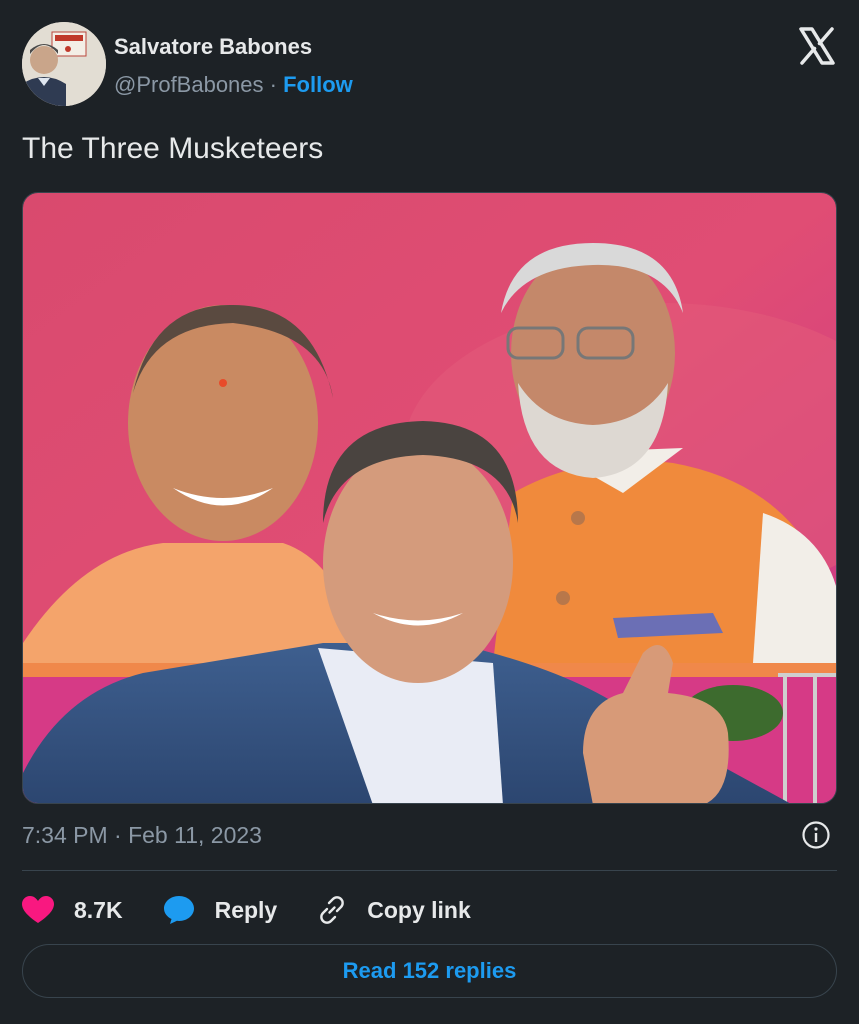  I want to click on reply-button: Reply, so click(220, 910).